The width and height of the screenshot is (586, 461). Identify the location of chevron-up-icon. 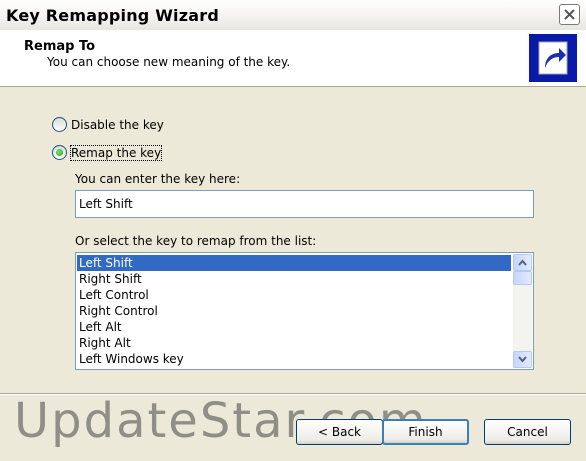
(522, 262).